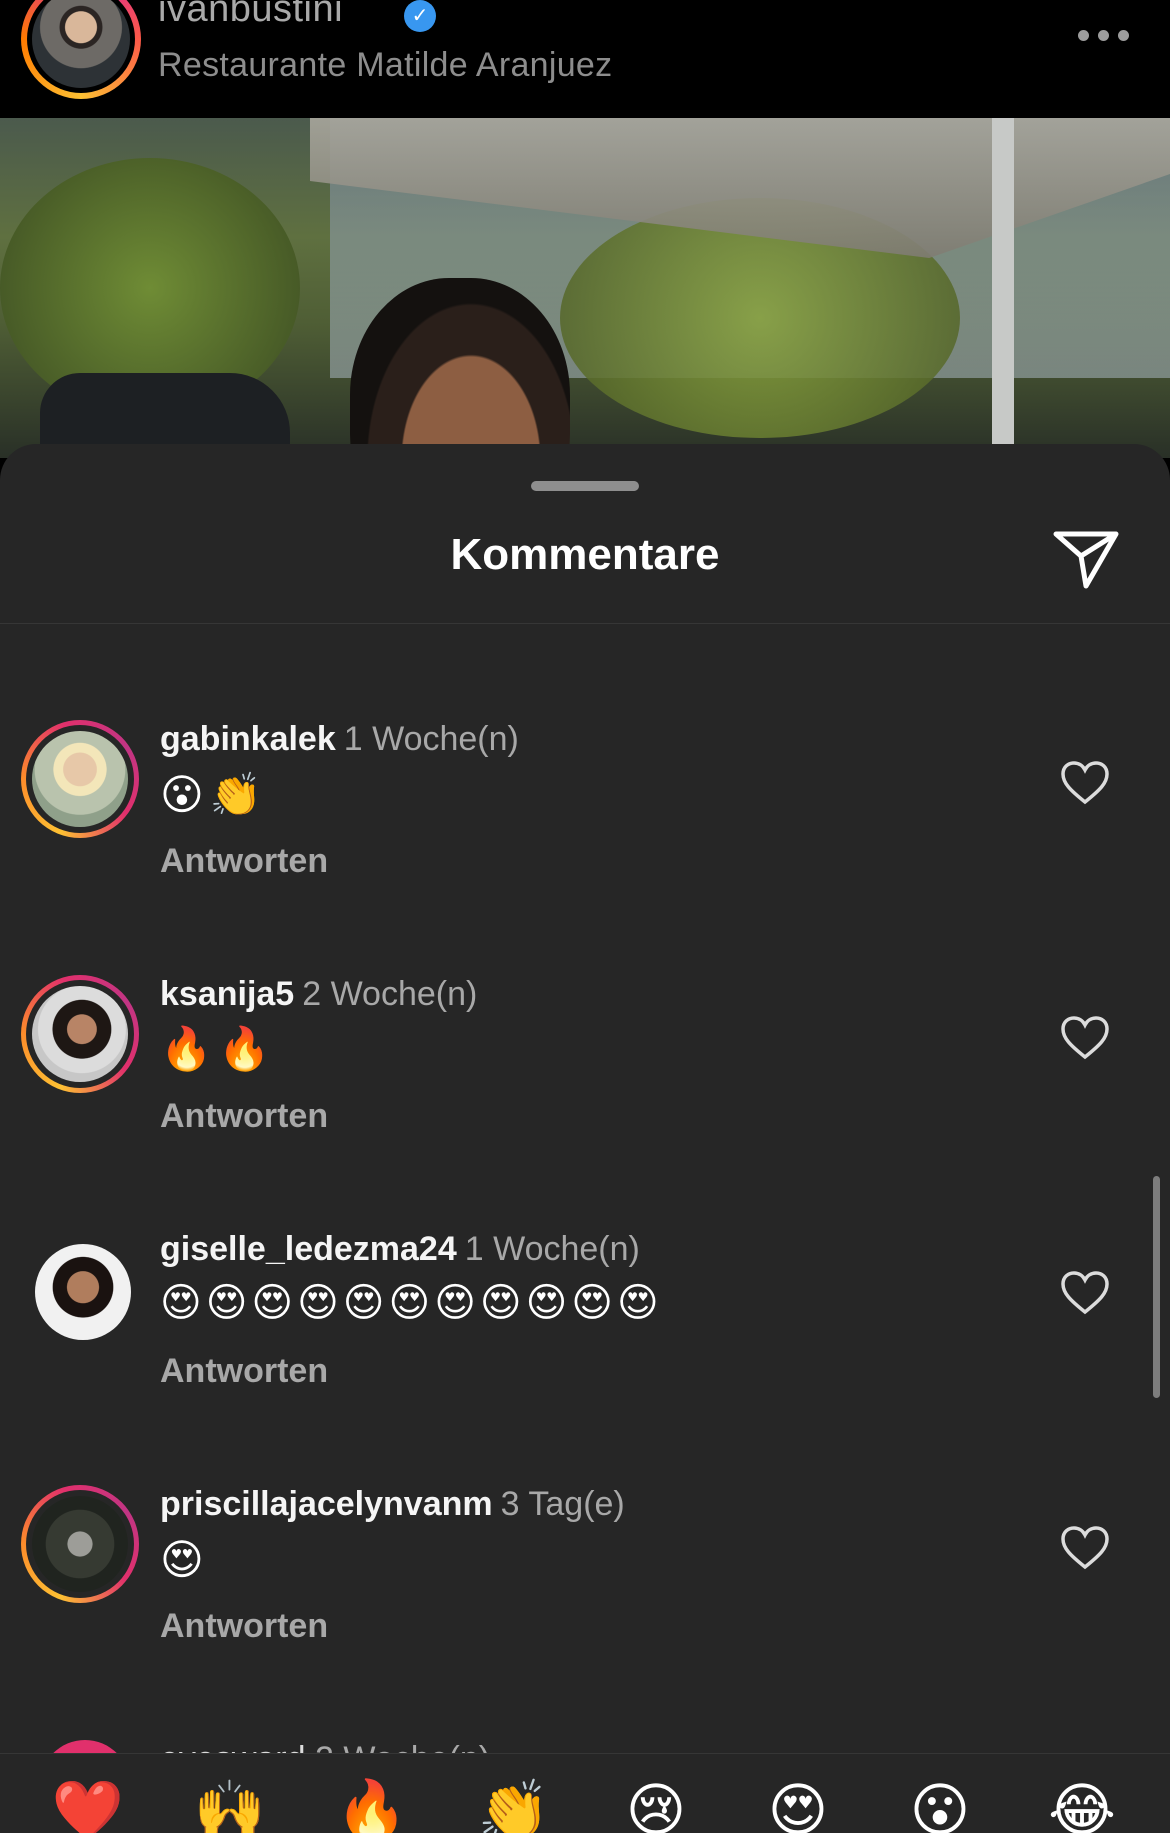 This screenshot has height=1833, width=1170. I want to click on reaction-heart-eyes: 😍, so click(798, 1807).